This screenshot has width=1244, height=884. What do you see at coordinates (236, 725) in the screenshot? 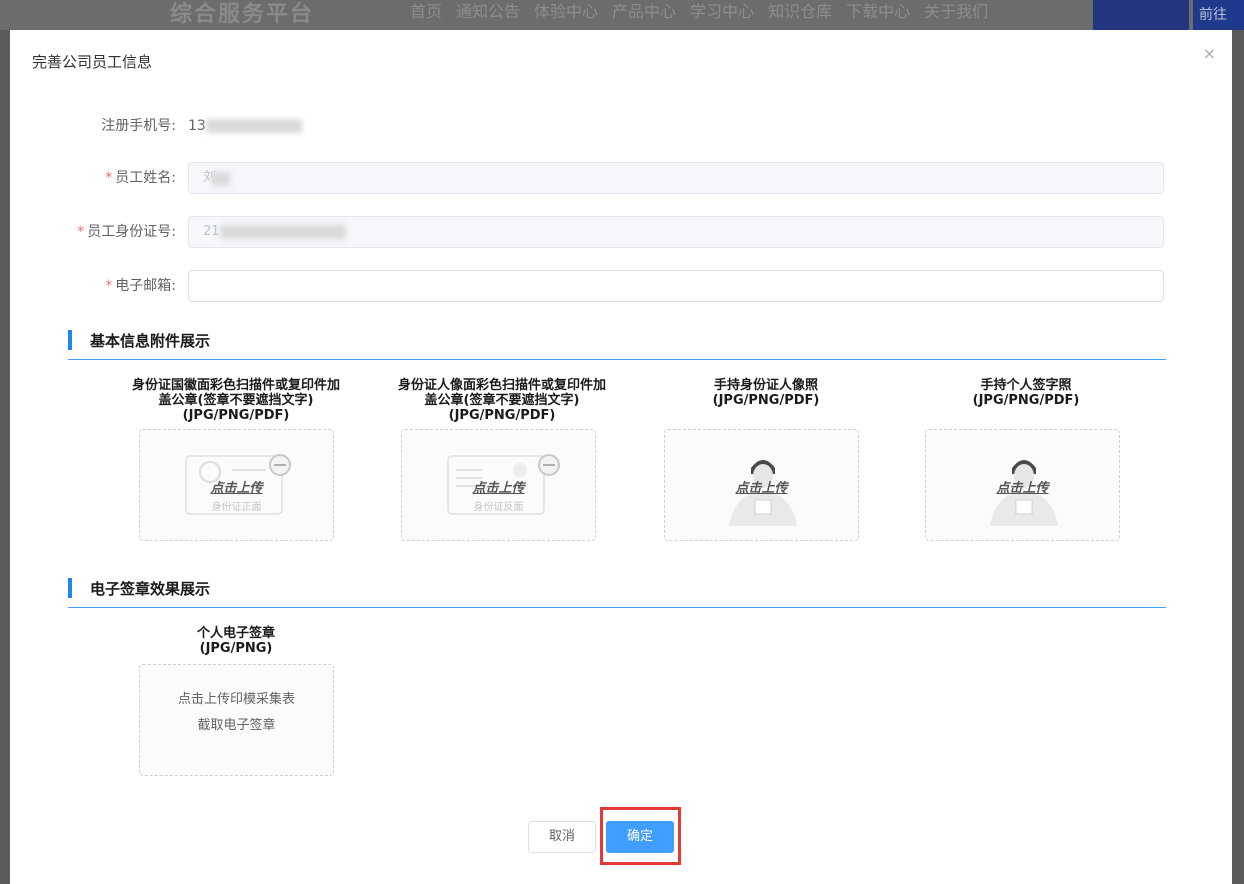
I see `seal-upload-line: 截取电子签章` at bounding box center [236, 725].